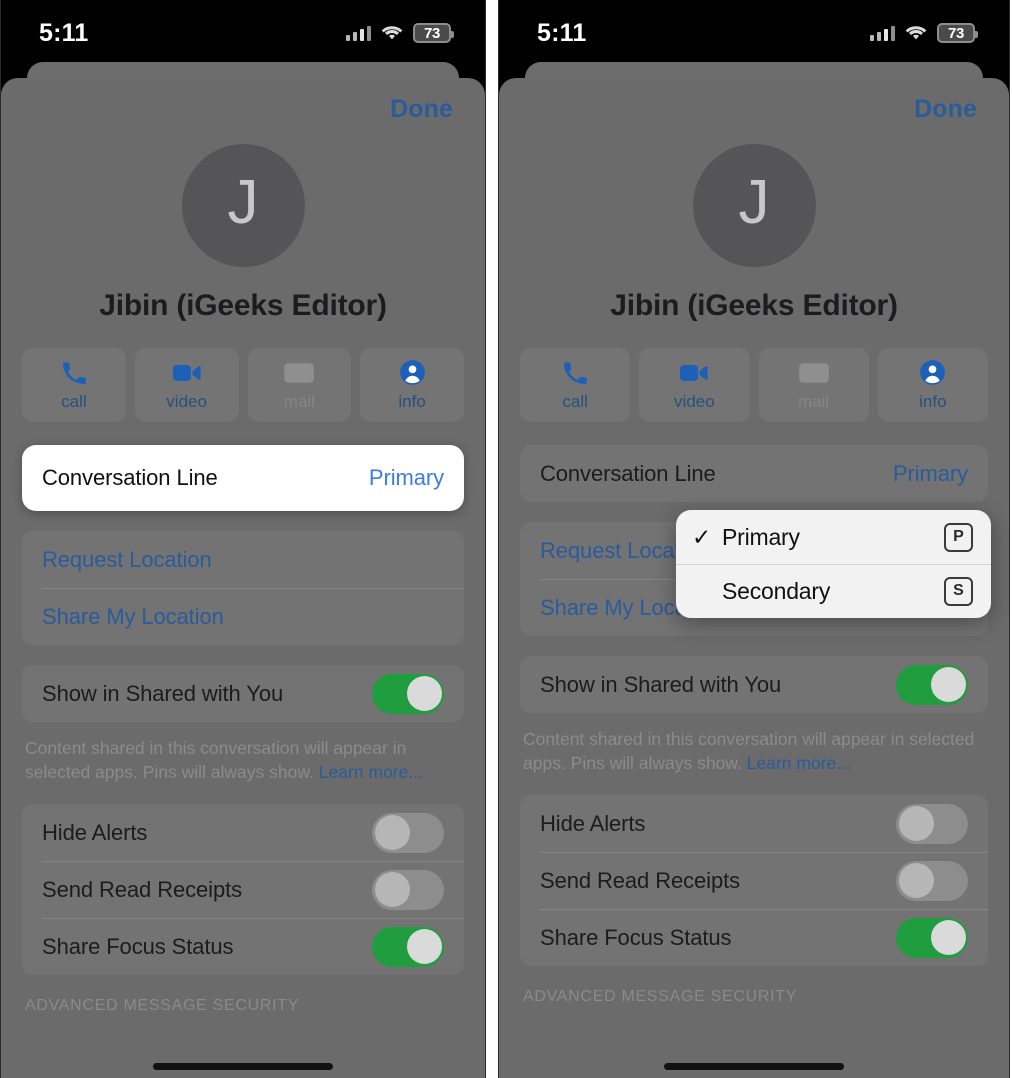 The width and height of the screenshot is (1012, 1078). What do you see at coordinates (754, 109) in the screenshot?
I see `sheet-header-right: Done` at bounding box center [754, 109].